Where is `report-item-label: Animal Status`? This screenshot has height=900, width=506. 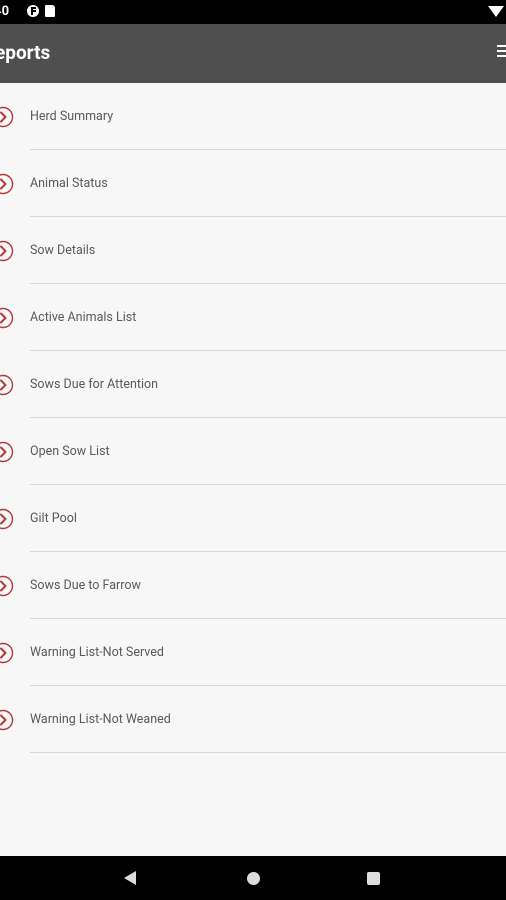 report-item-label: Animal Status is located at coordinates (69, 183).